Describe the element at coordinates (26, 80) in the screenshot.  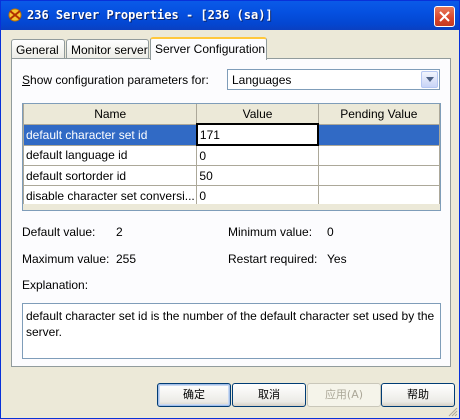
I see `show-parameters-label-mnemonic: S` at that location.